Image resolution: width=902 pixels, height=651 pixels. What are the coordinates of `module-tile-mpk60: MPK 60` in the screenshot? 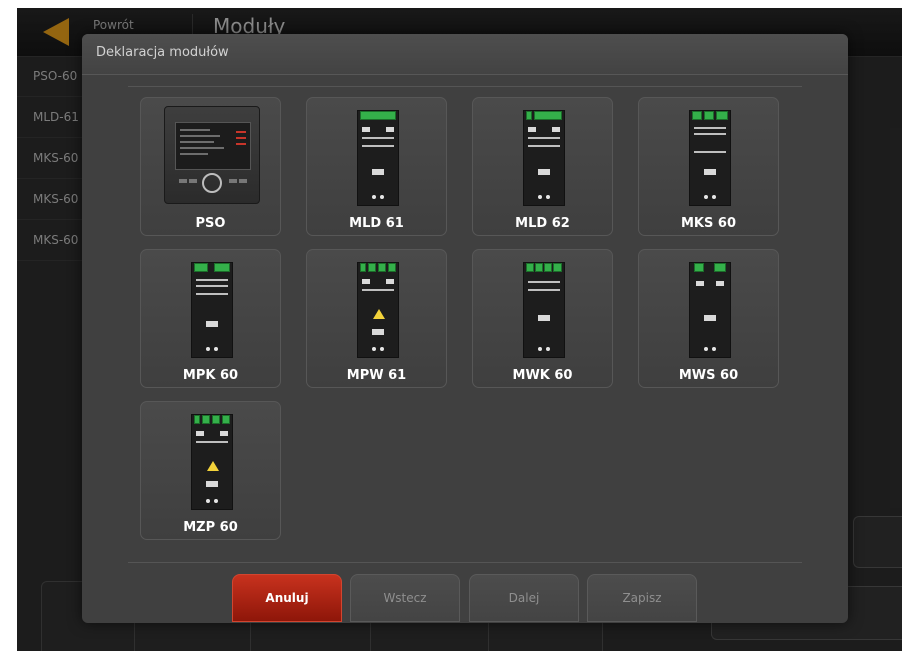 It's located at (210, 318).